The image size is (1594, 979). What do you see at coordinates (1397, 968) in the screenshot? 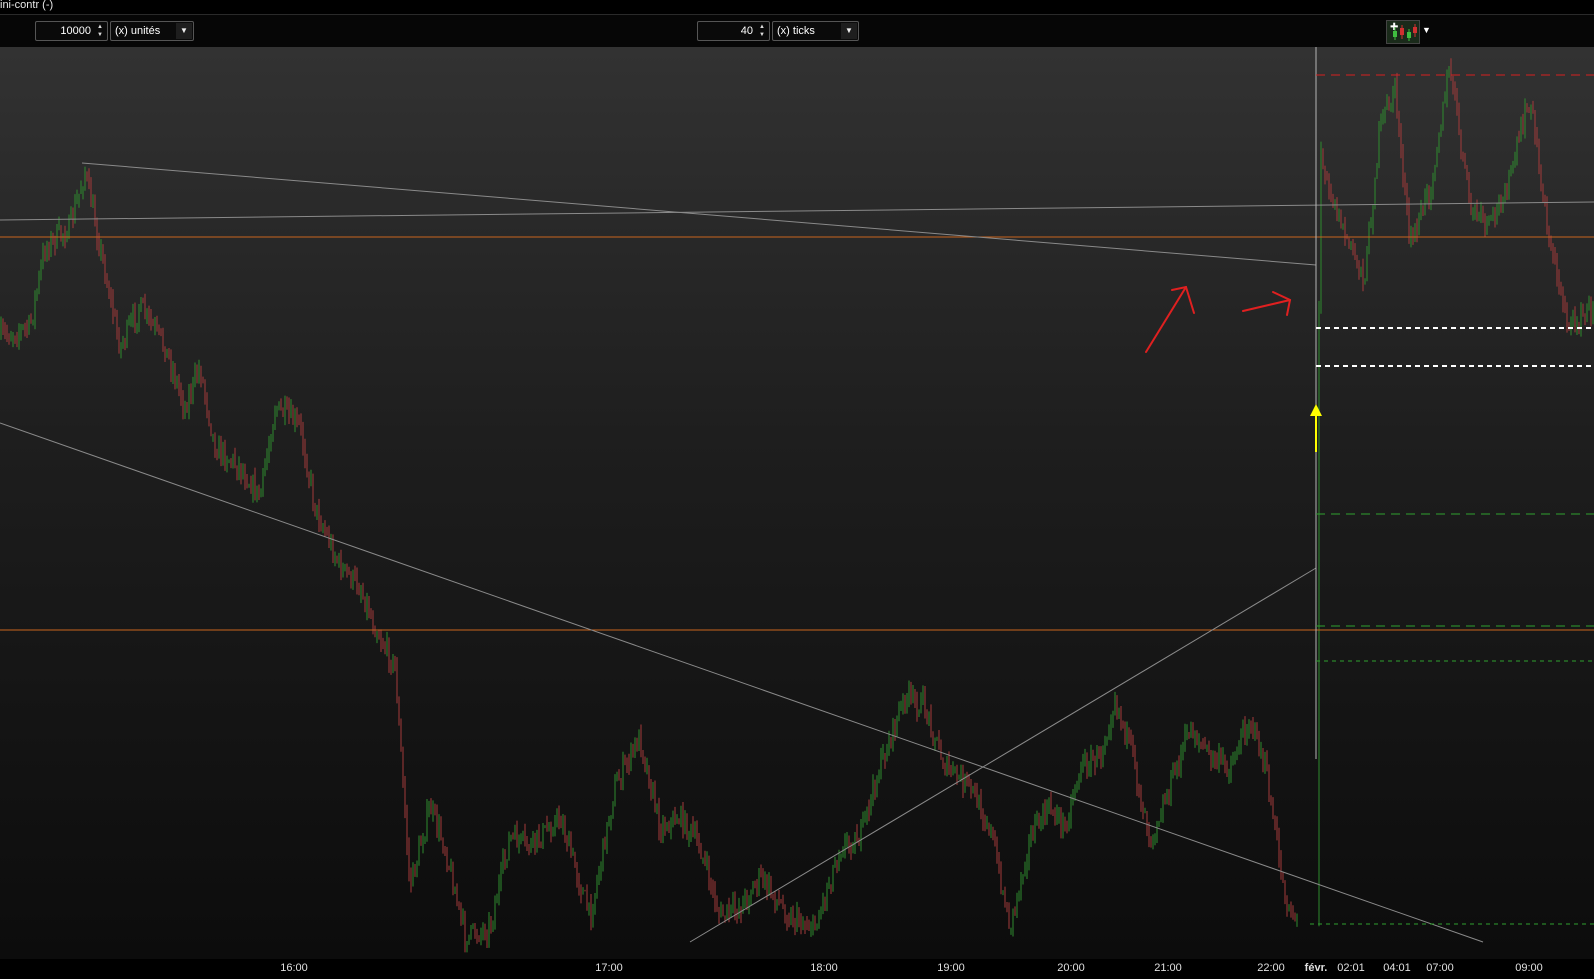
I see `time-axis-label: 04:01` at bounding box center [1397, 968].